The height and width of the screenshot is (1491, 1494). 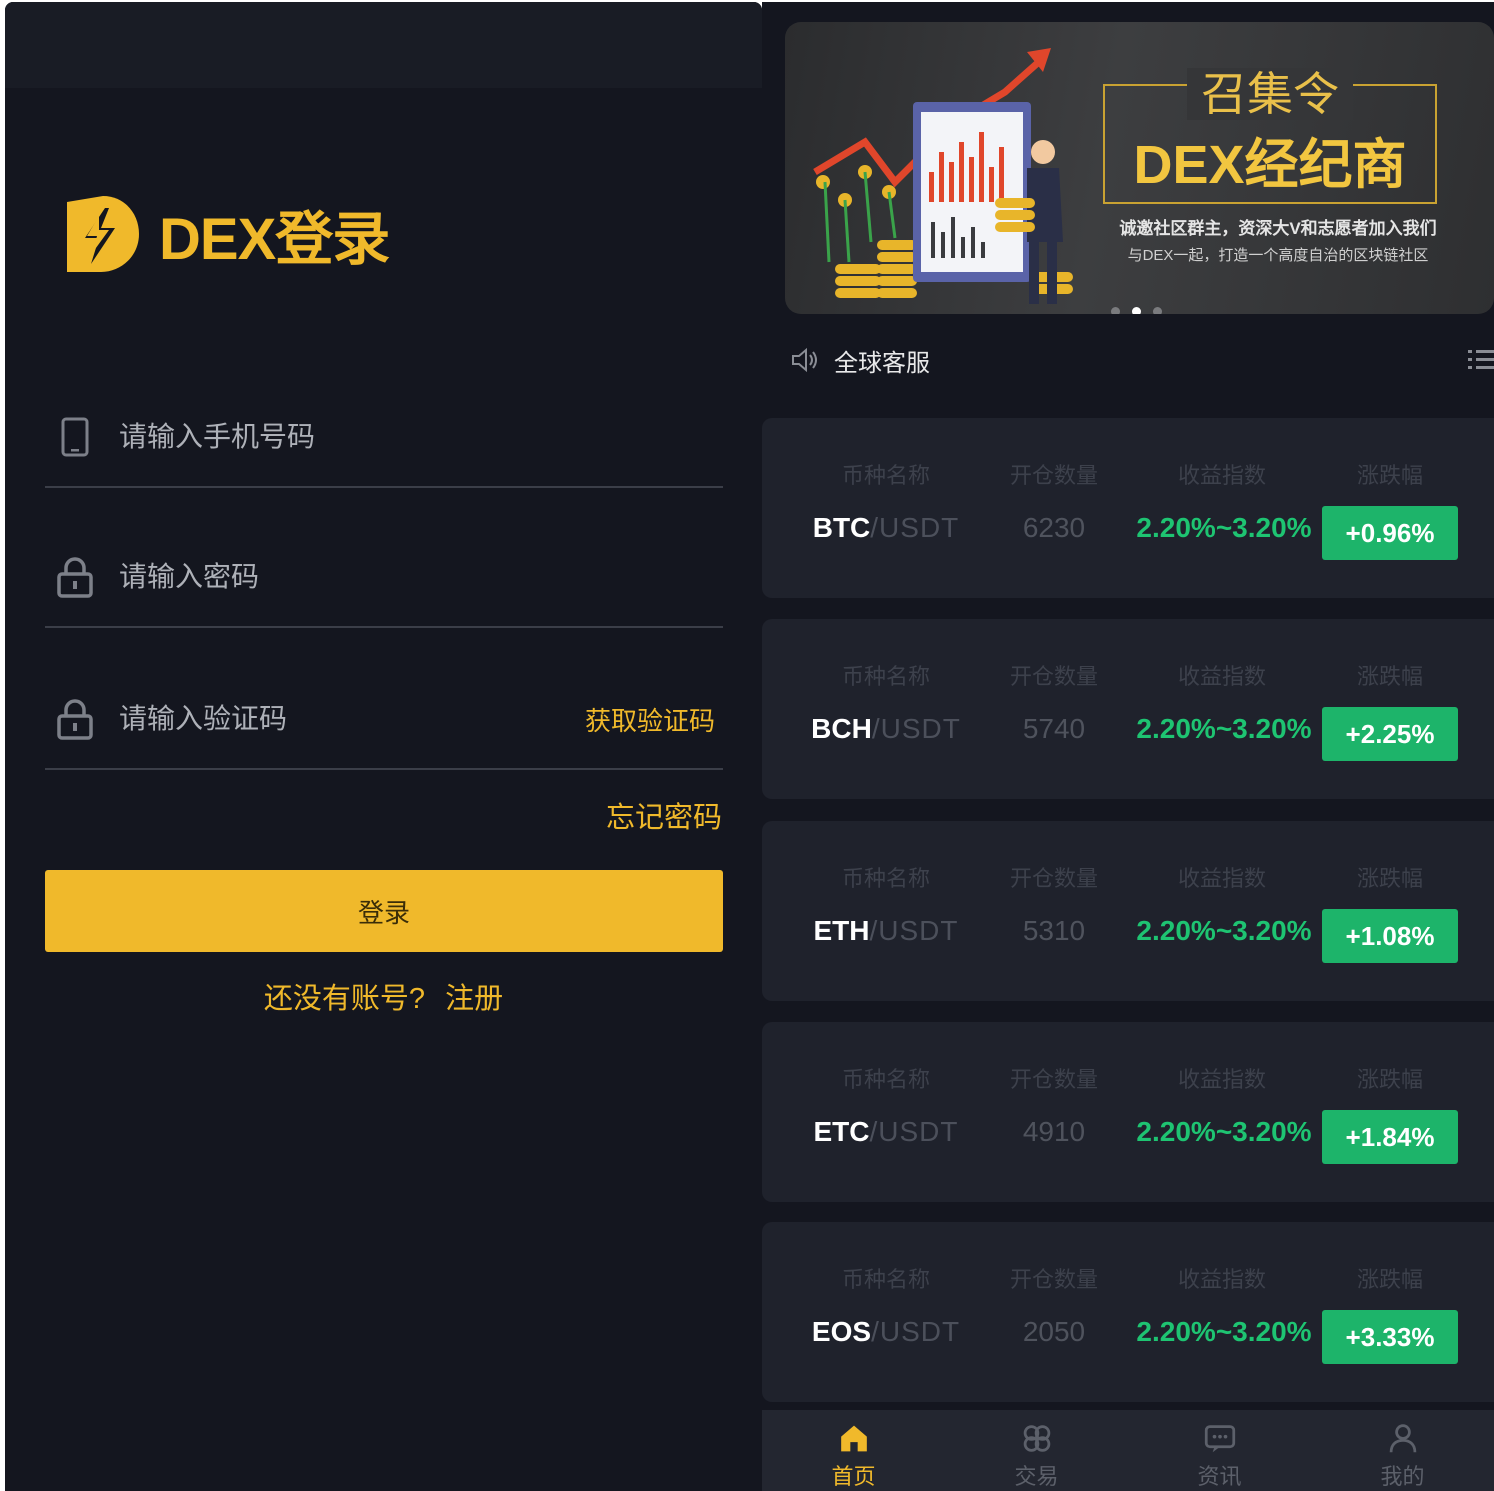 I want to click on password-input, so click(x=421, y=577).